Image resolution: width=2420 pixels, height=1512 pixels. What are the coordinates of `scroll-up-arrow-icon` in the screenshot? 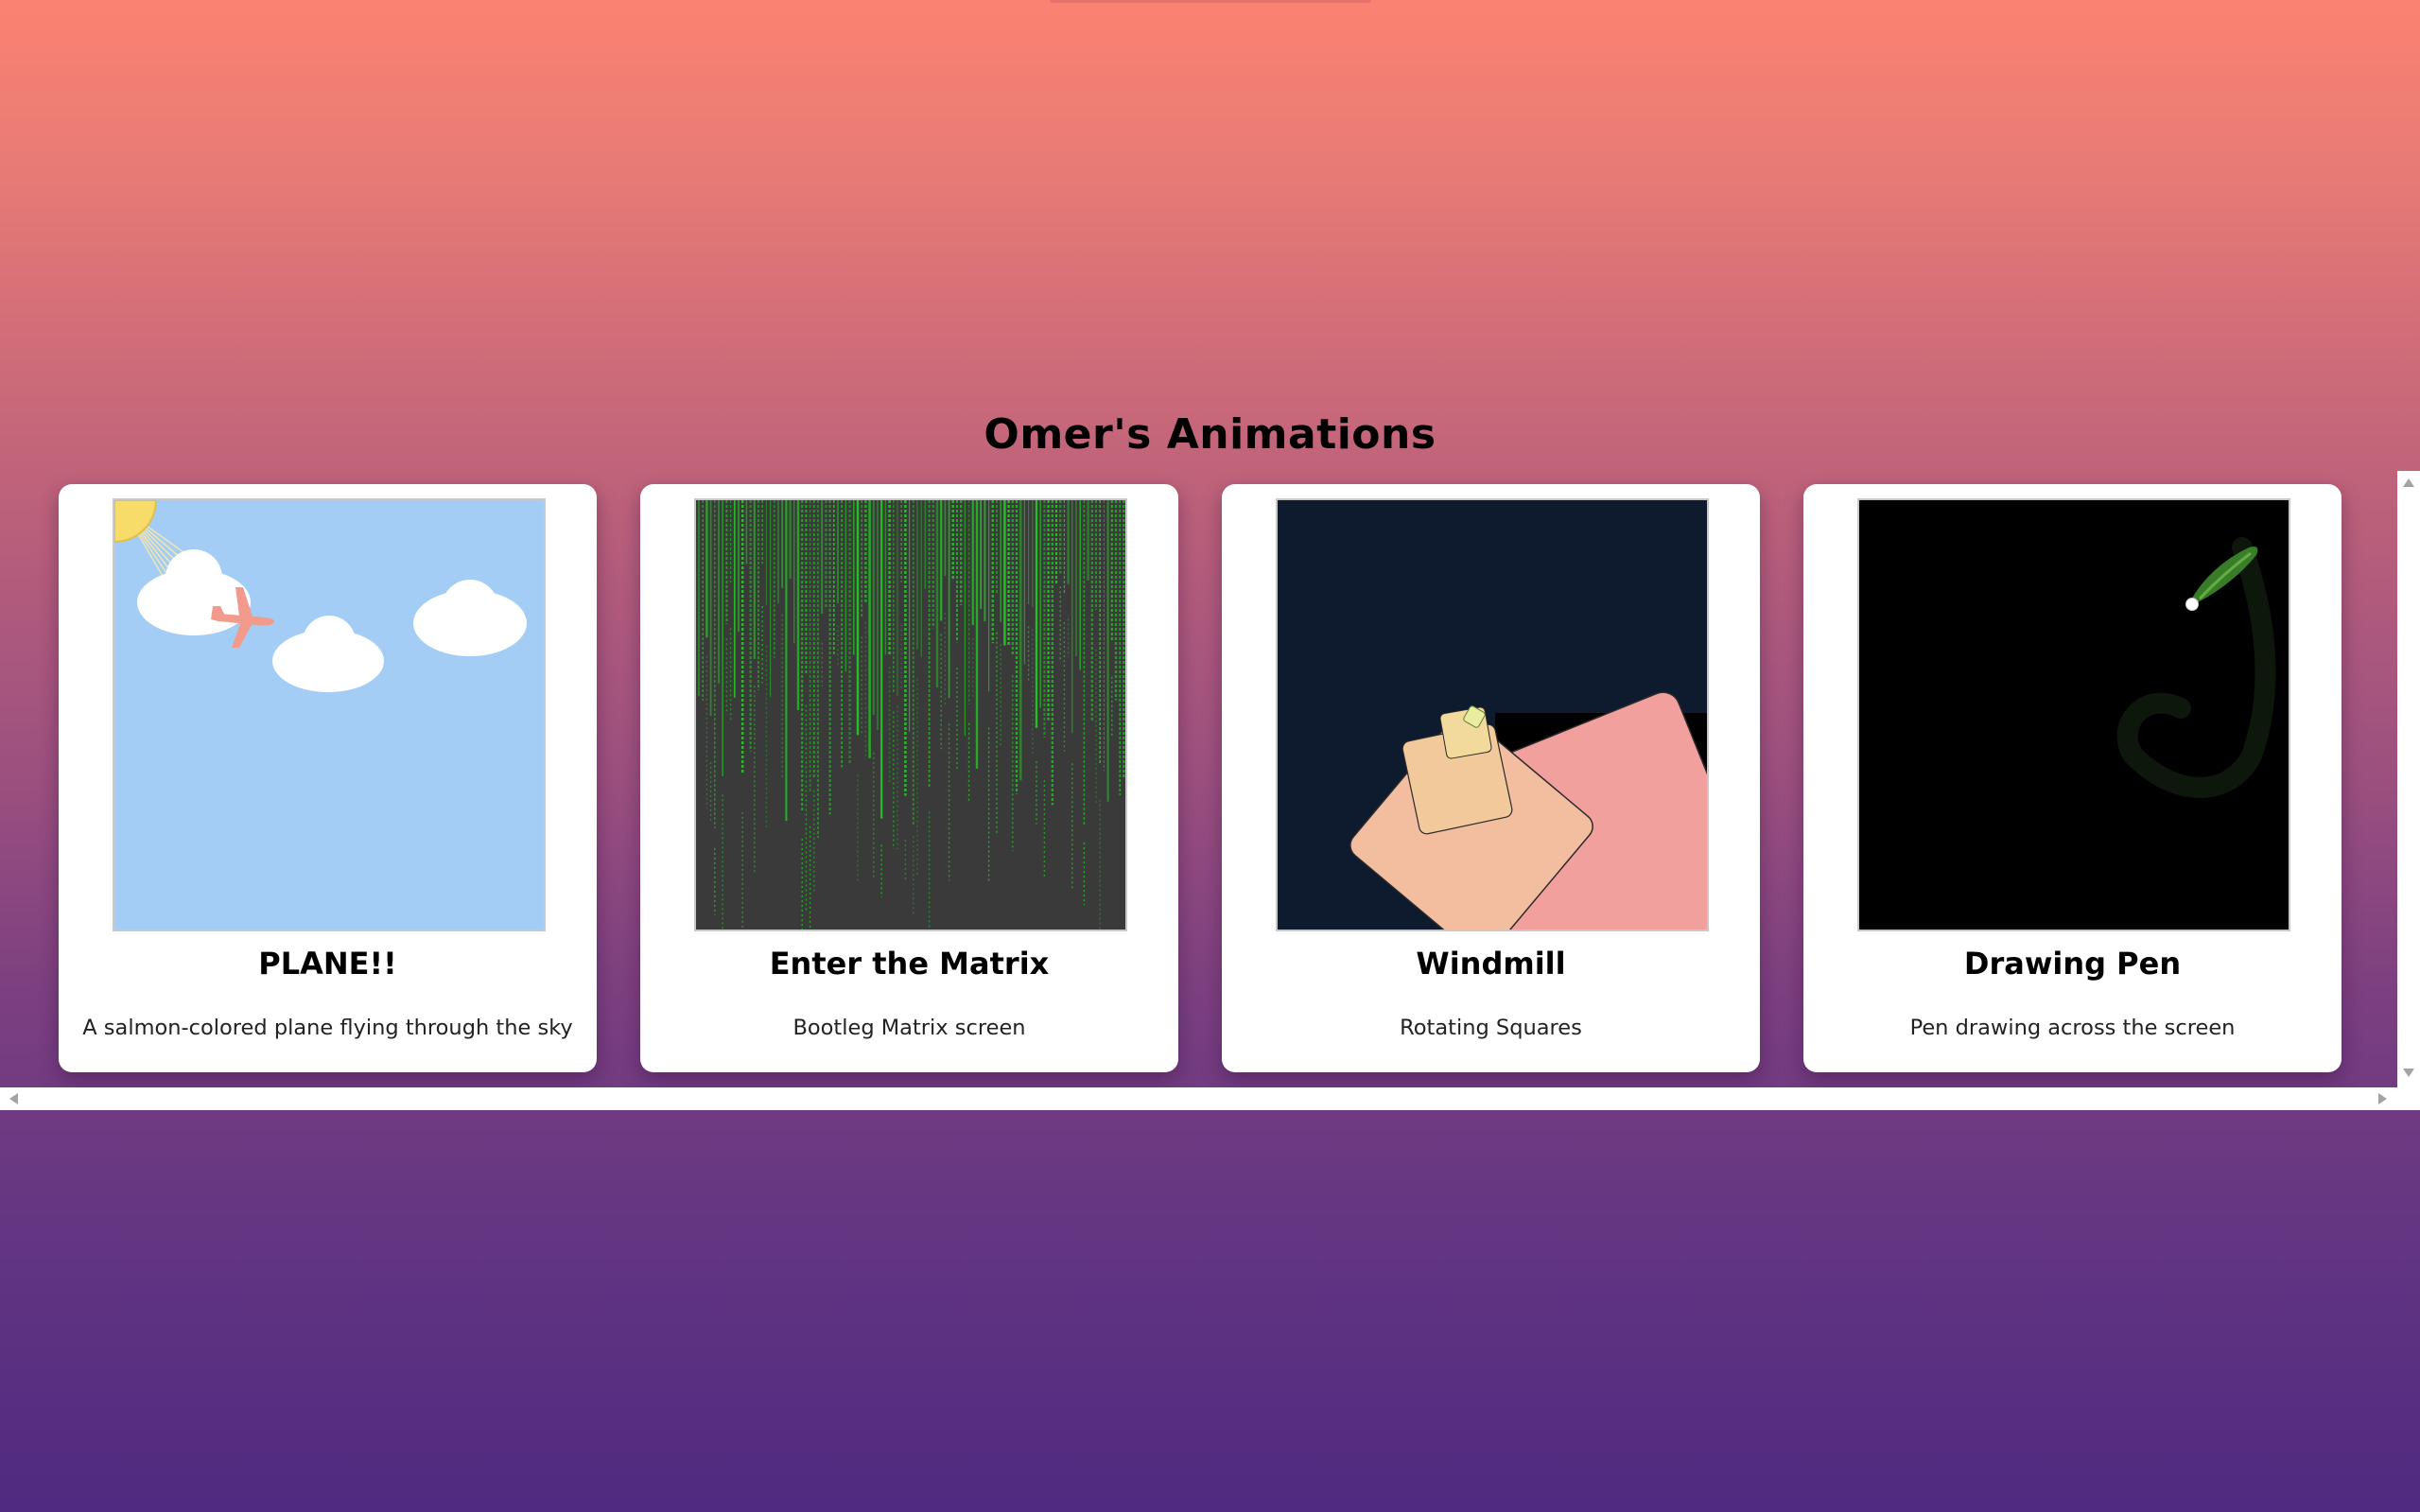 It's located at (2409, 482).